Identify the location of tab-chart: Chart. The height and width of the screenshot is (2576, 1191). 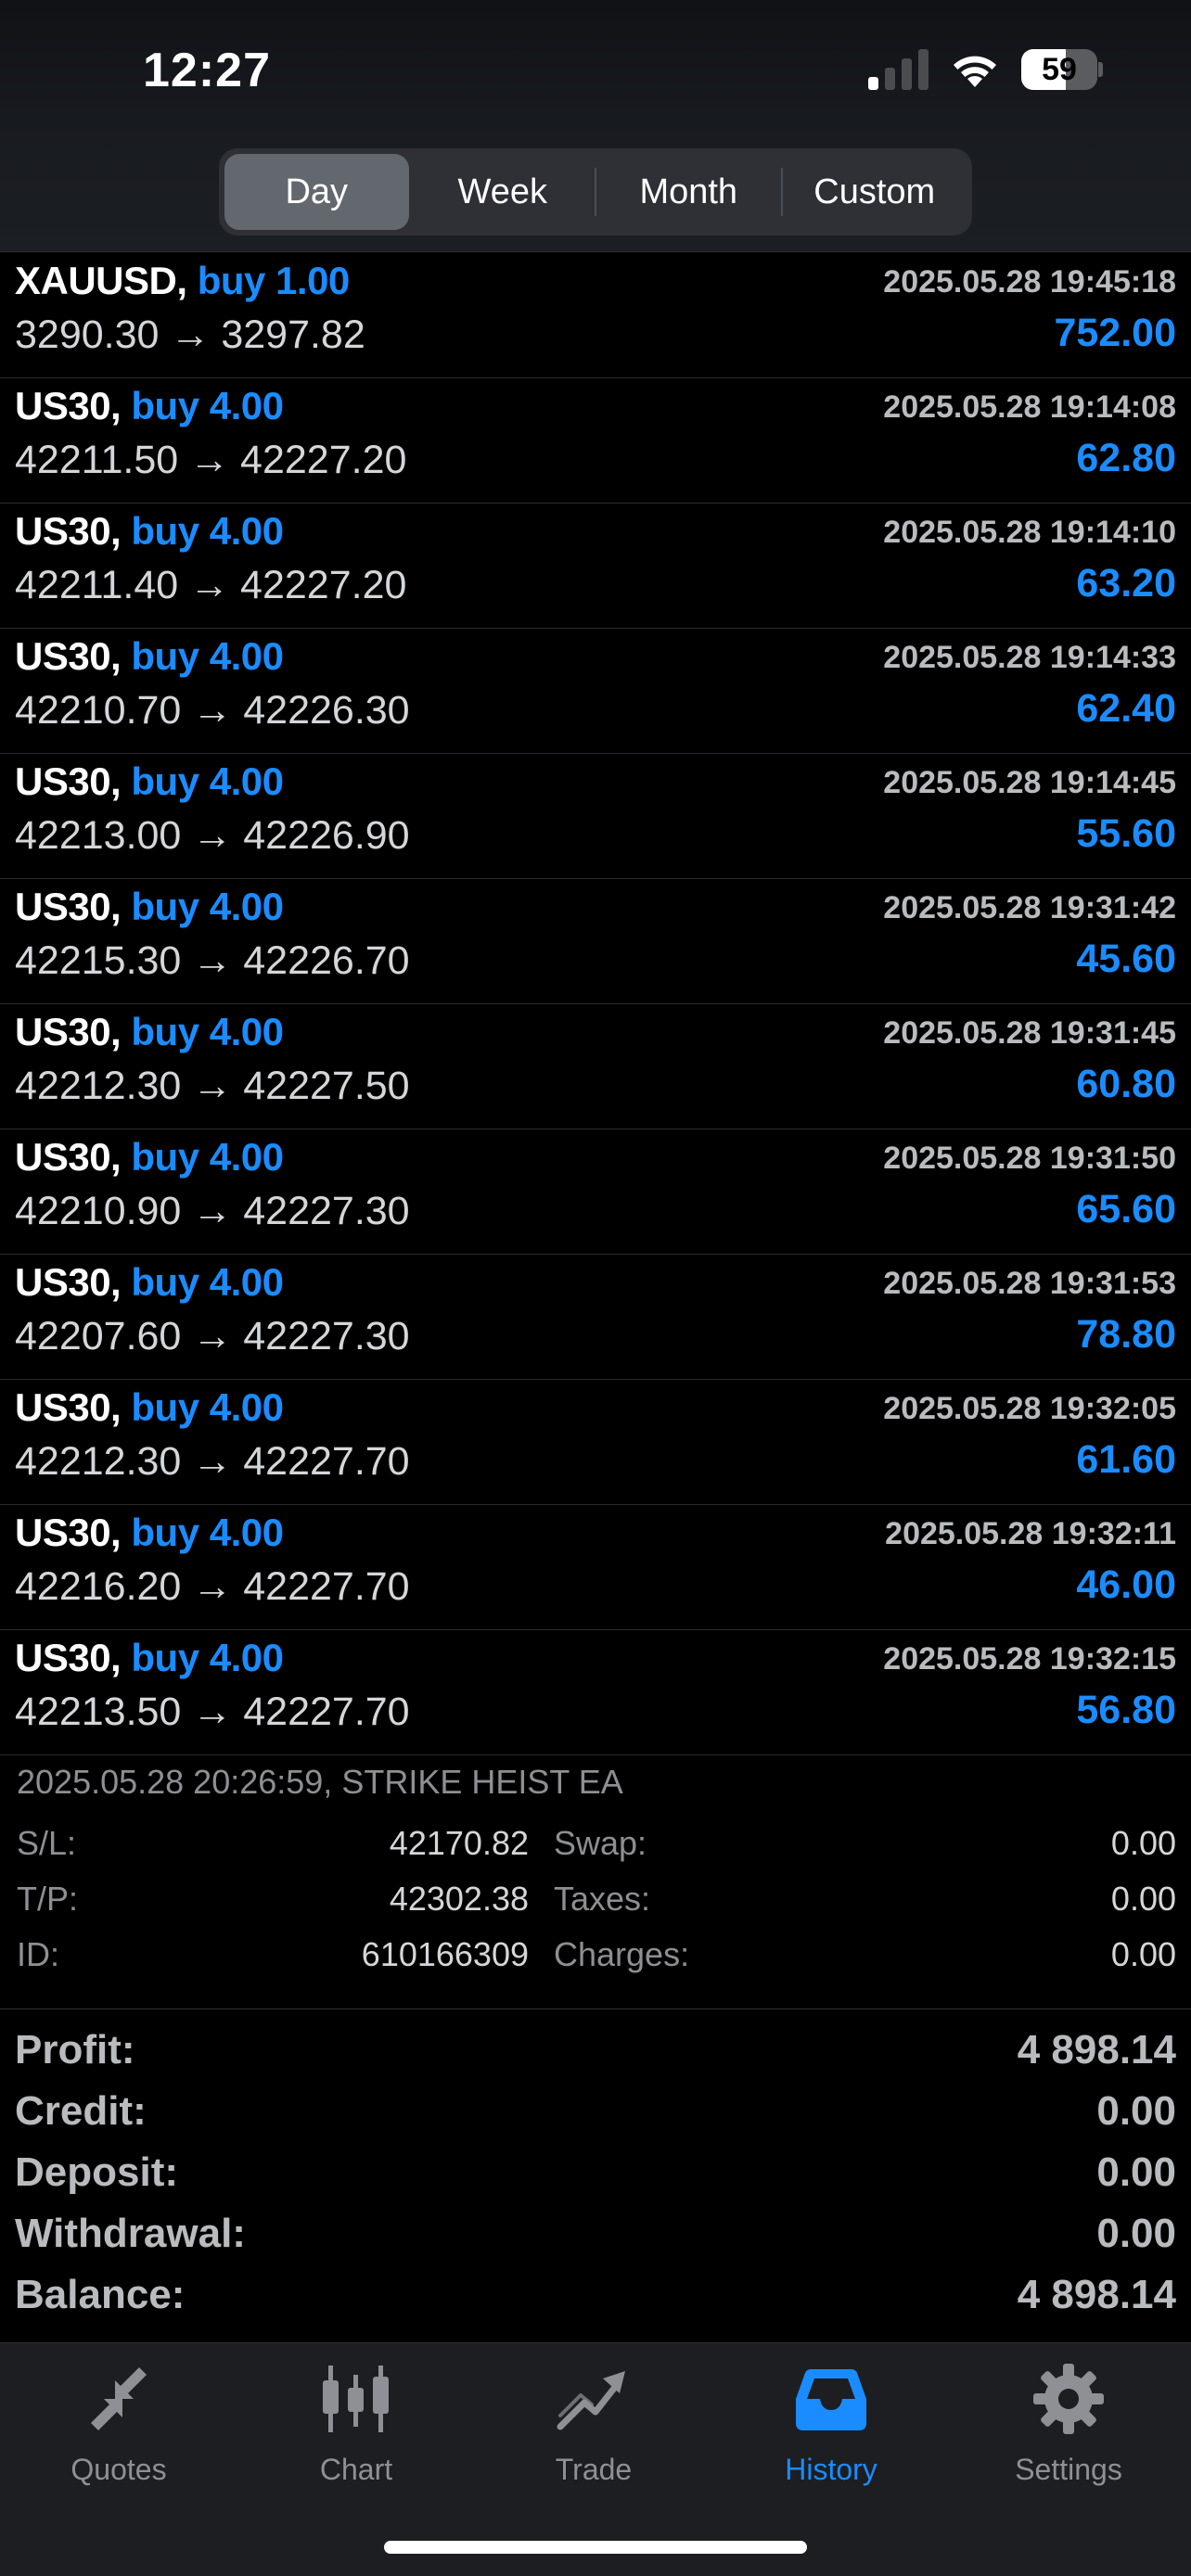
(356, 2434).